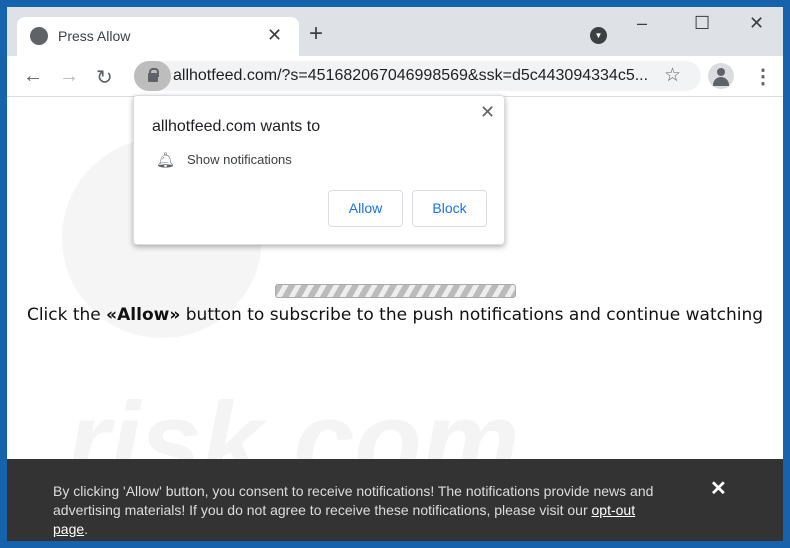 The width and height of the screenshot is (790, 548). What do you see at coordinates (143, 315) in the screenshot?
I see `message-allow: «Allow»` at bounding box center [143, 315].